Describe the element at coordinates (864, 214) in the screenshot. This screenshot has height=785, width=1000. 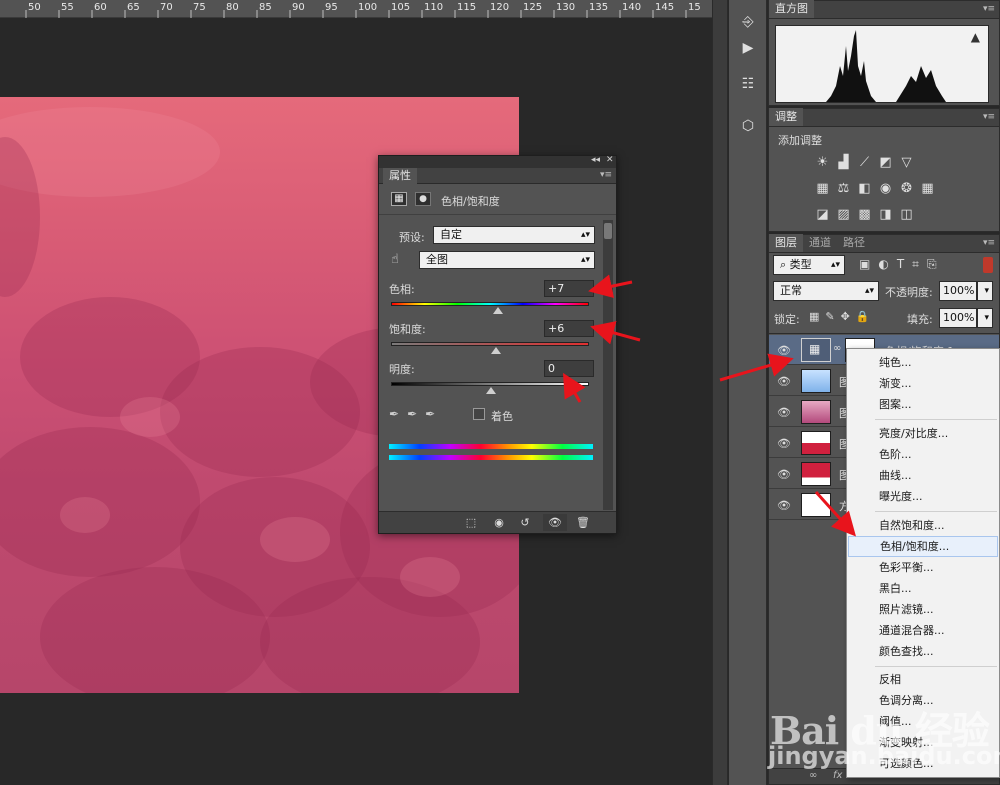
I see `threshold-icon: ▩` at that location.